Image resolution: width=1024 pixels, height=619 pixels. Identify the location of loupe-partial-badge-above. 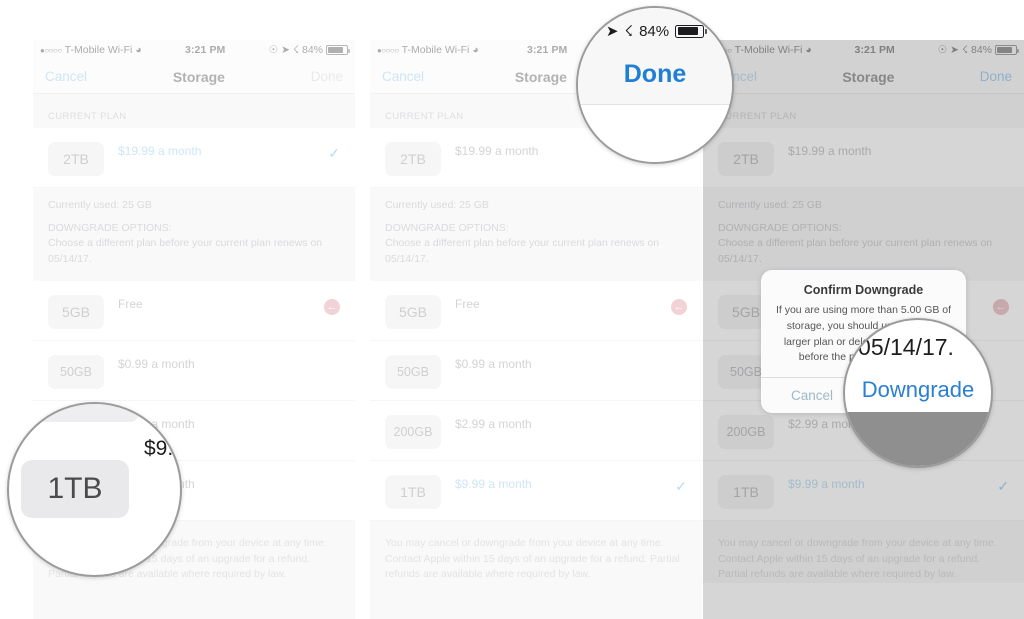
(84, 413).